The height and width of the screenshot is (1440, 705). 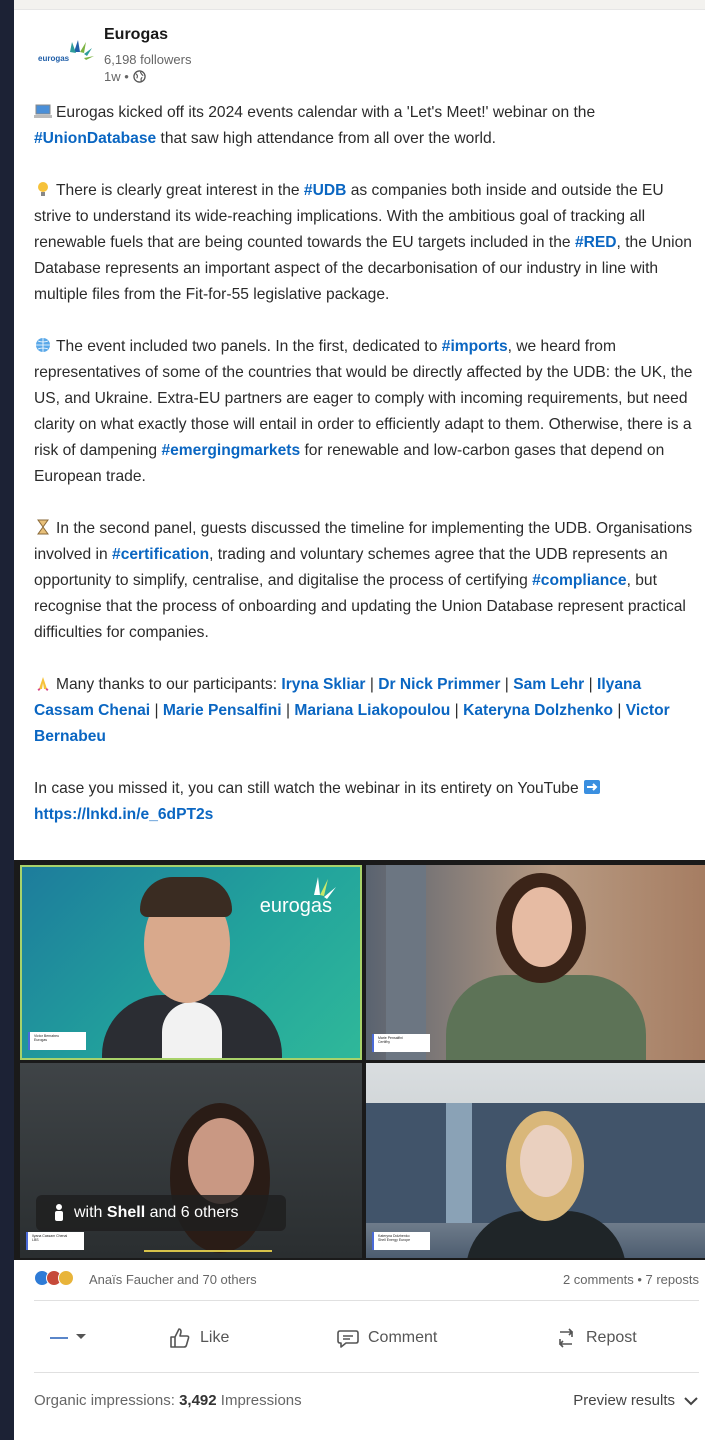 What do you see at coordinates (359, 5) in the screenshot?
I see `top-strip` at bounding box center [359, 5].